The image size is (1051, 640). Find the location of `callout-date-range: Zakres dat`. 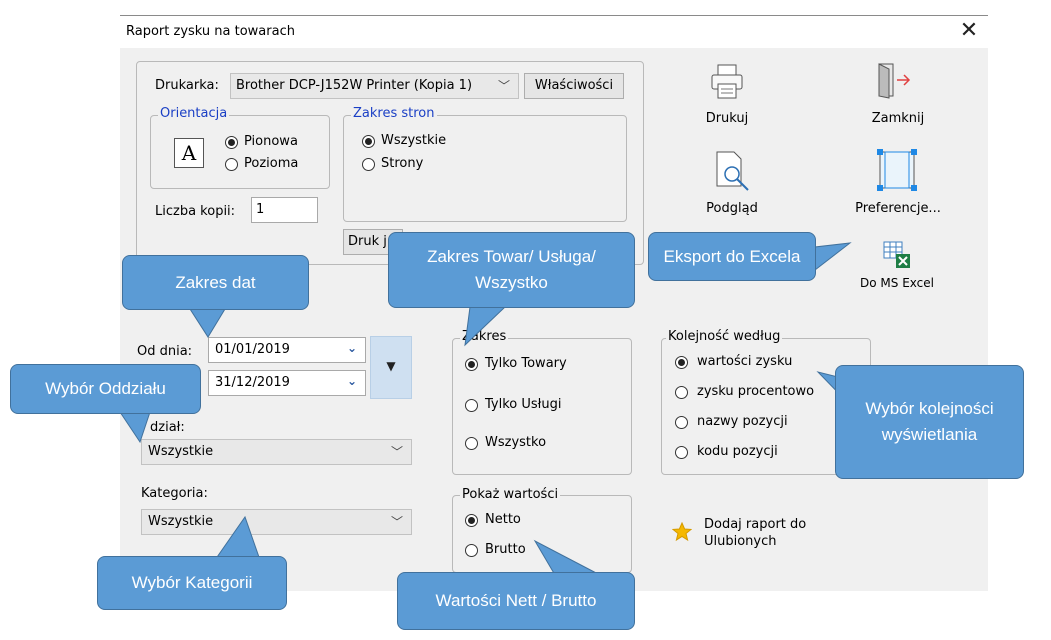

callout-date-range: Zakres dat is located at coordinates (215, 282).